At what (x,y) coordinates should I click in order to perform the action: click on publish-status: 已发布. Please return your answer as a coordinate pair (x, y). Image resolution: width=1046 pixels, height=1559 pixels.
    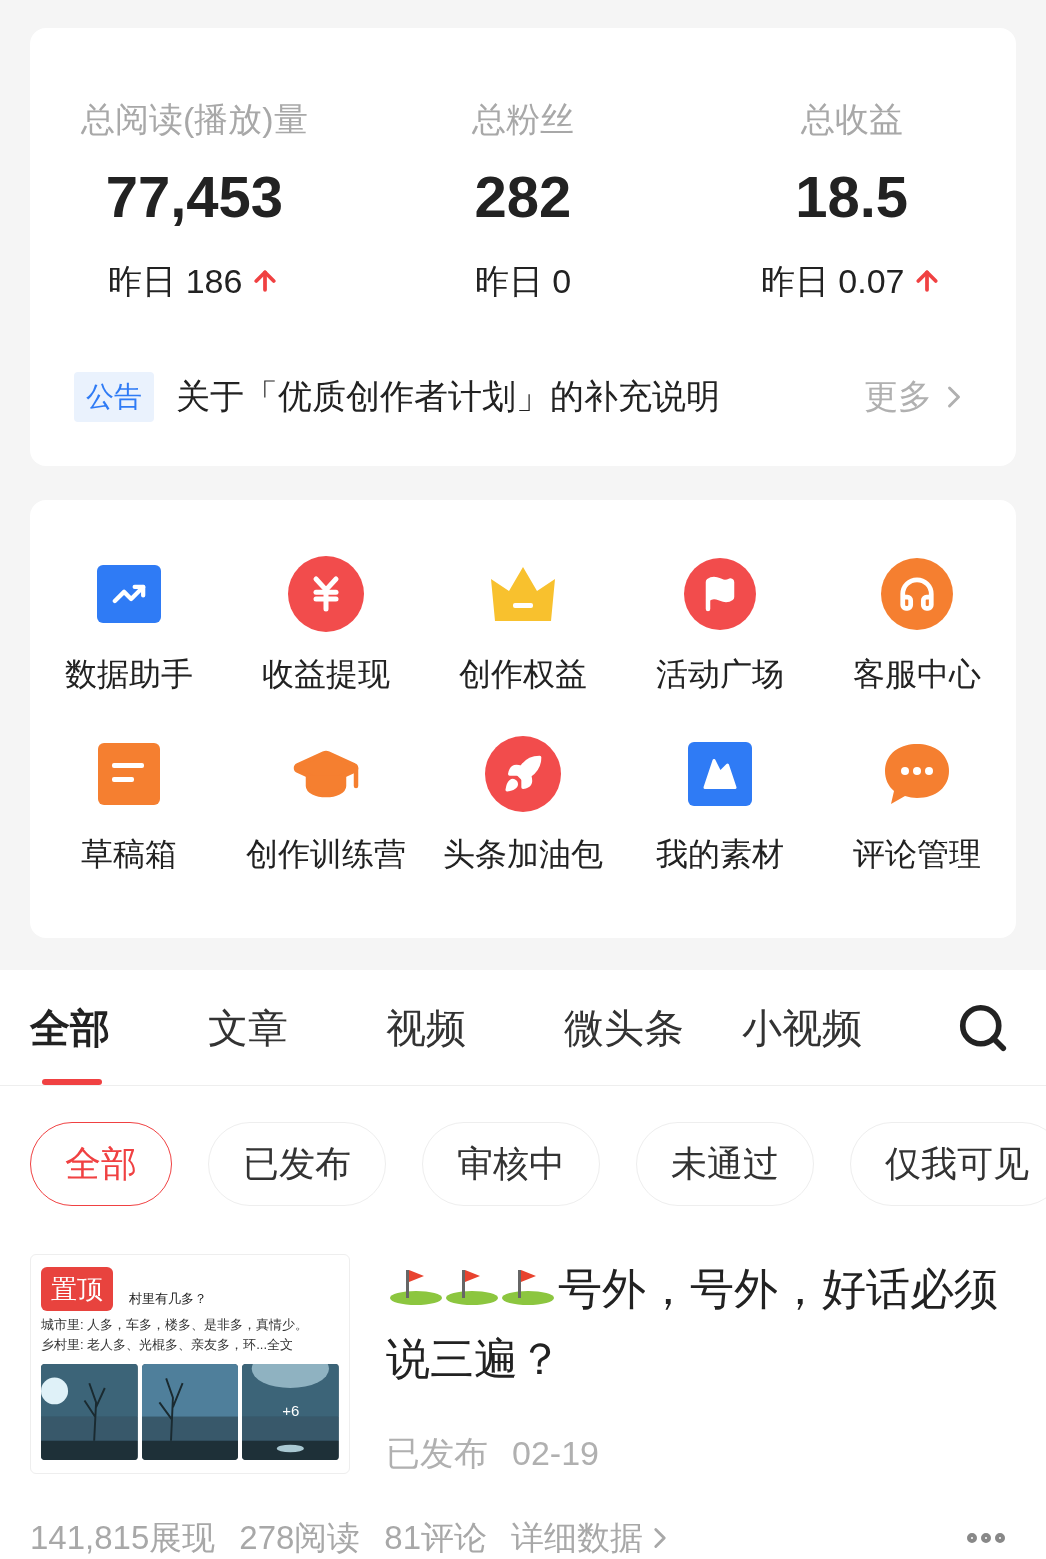
    Looking at the image, I should click on (437, 1453).